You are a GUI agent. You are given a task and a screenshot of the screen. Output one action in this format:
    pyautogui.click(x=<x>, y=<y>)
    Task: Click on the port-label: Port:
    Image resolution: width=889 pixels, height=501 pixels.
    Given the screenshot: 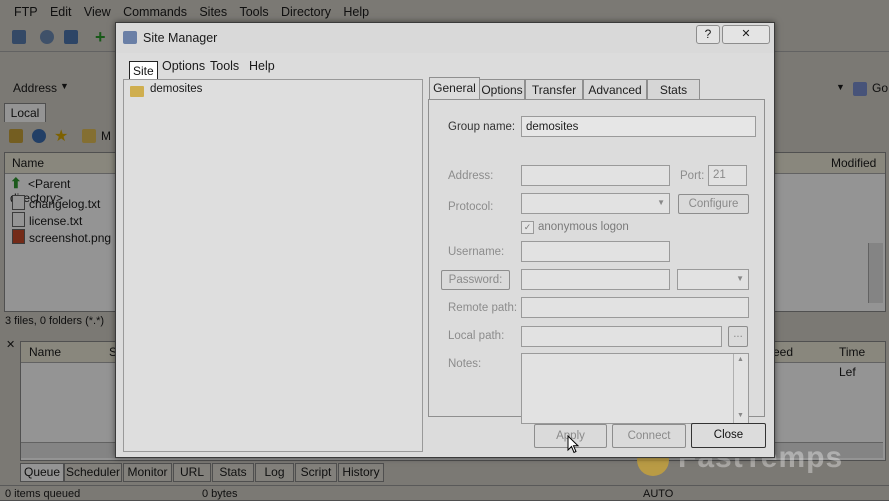 What is the action you would take?
    pyautogui.click(x=692, y=176)
    